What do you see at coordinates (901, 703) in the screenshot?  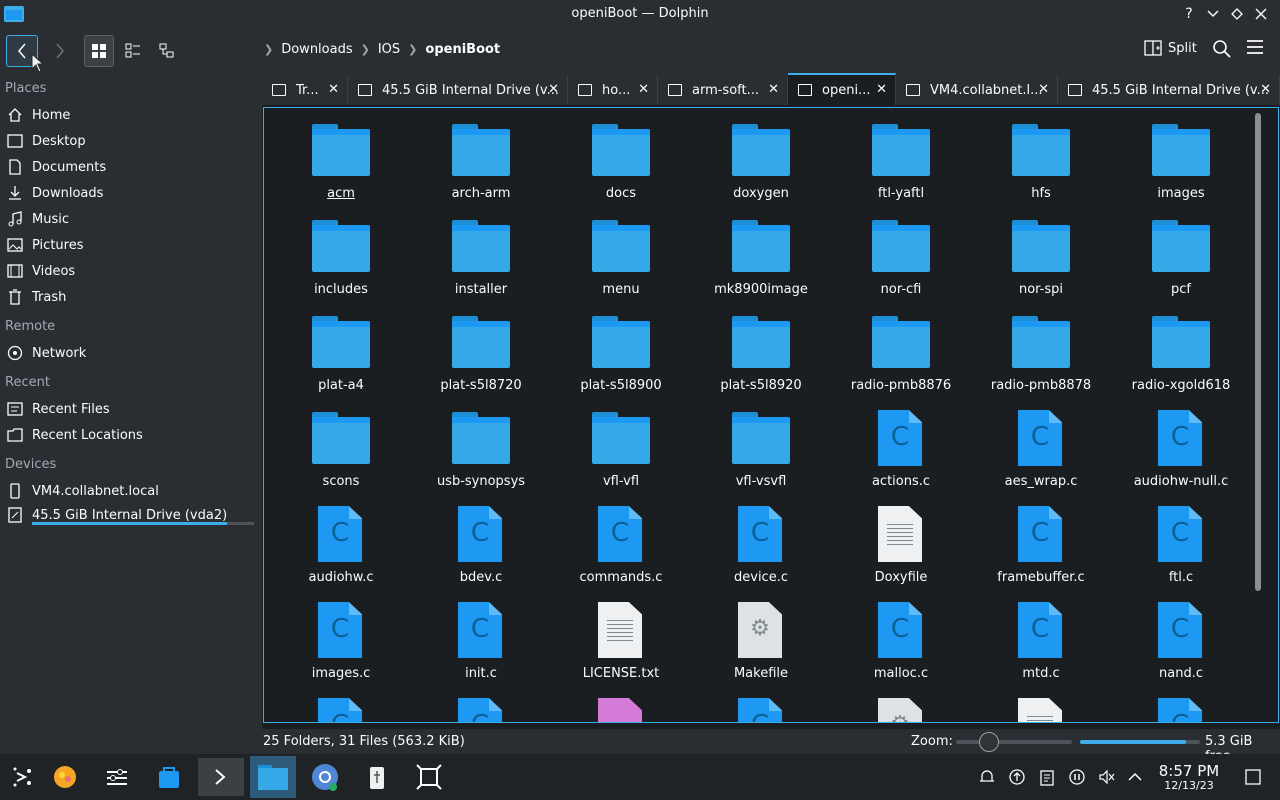 I see `file-item: ⚙` at bounding box center [901, 703].